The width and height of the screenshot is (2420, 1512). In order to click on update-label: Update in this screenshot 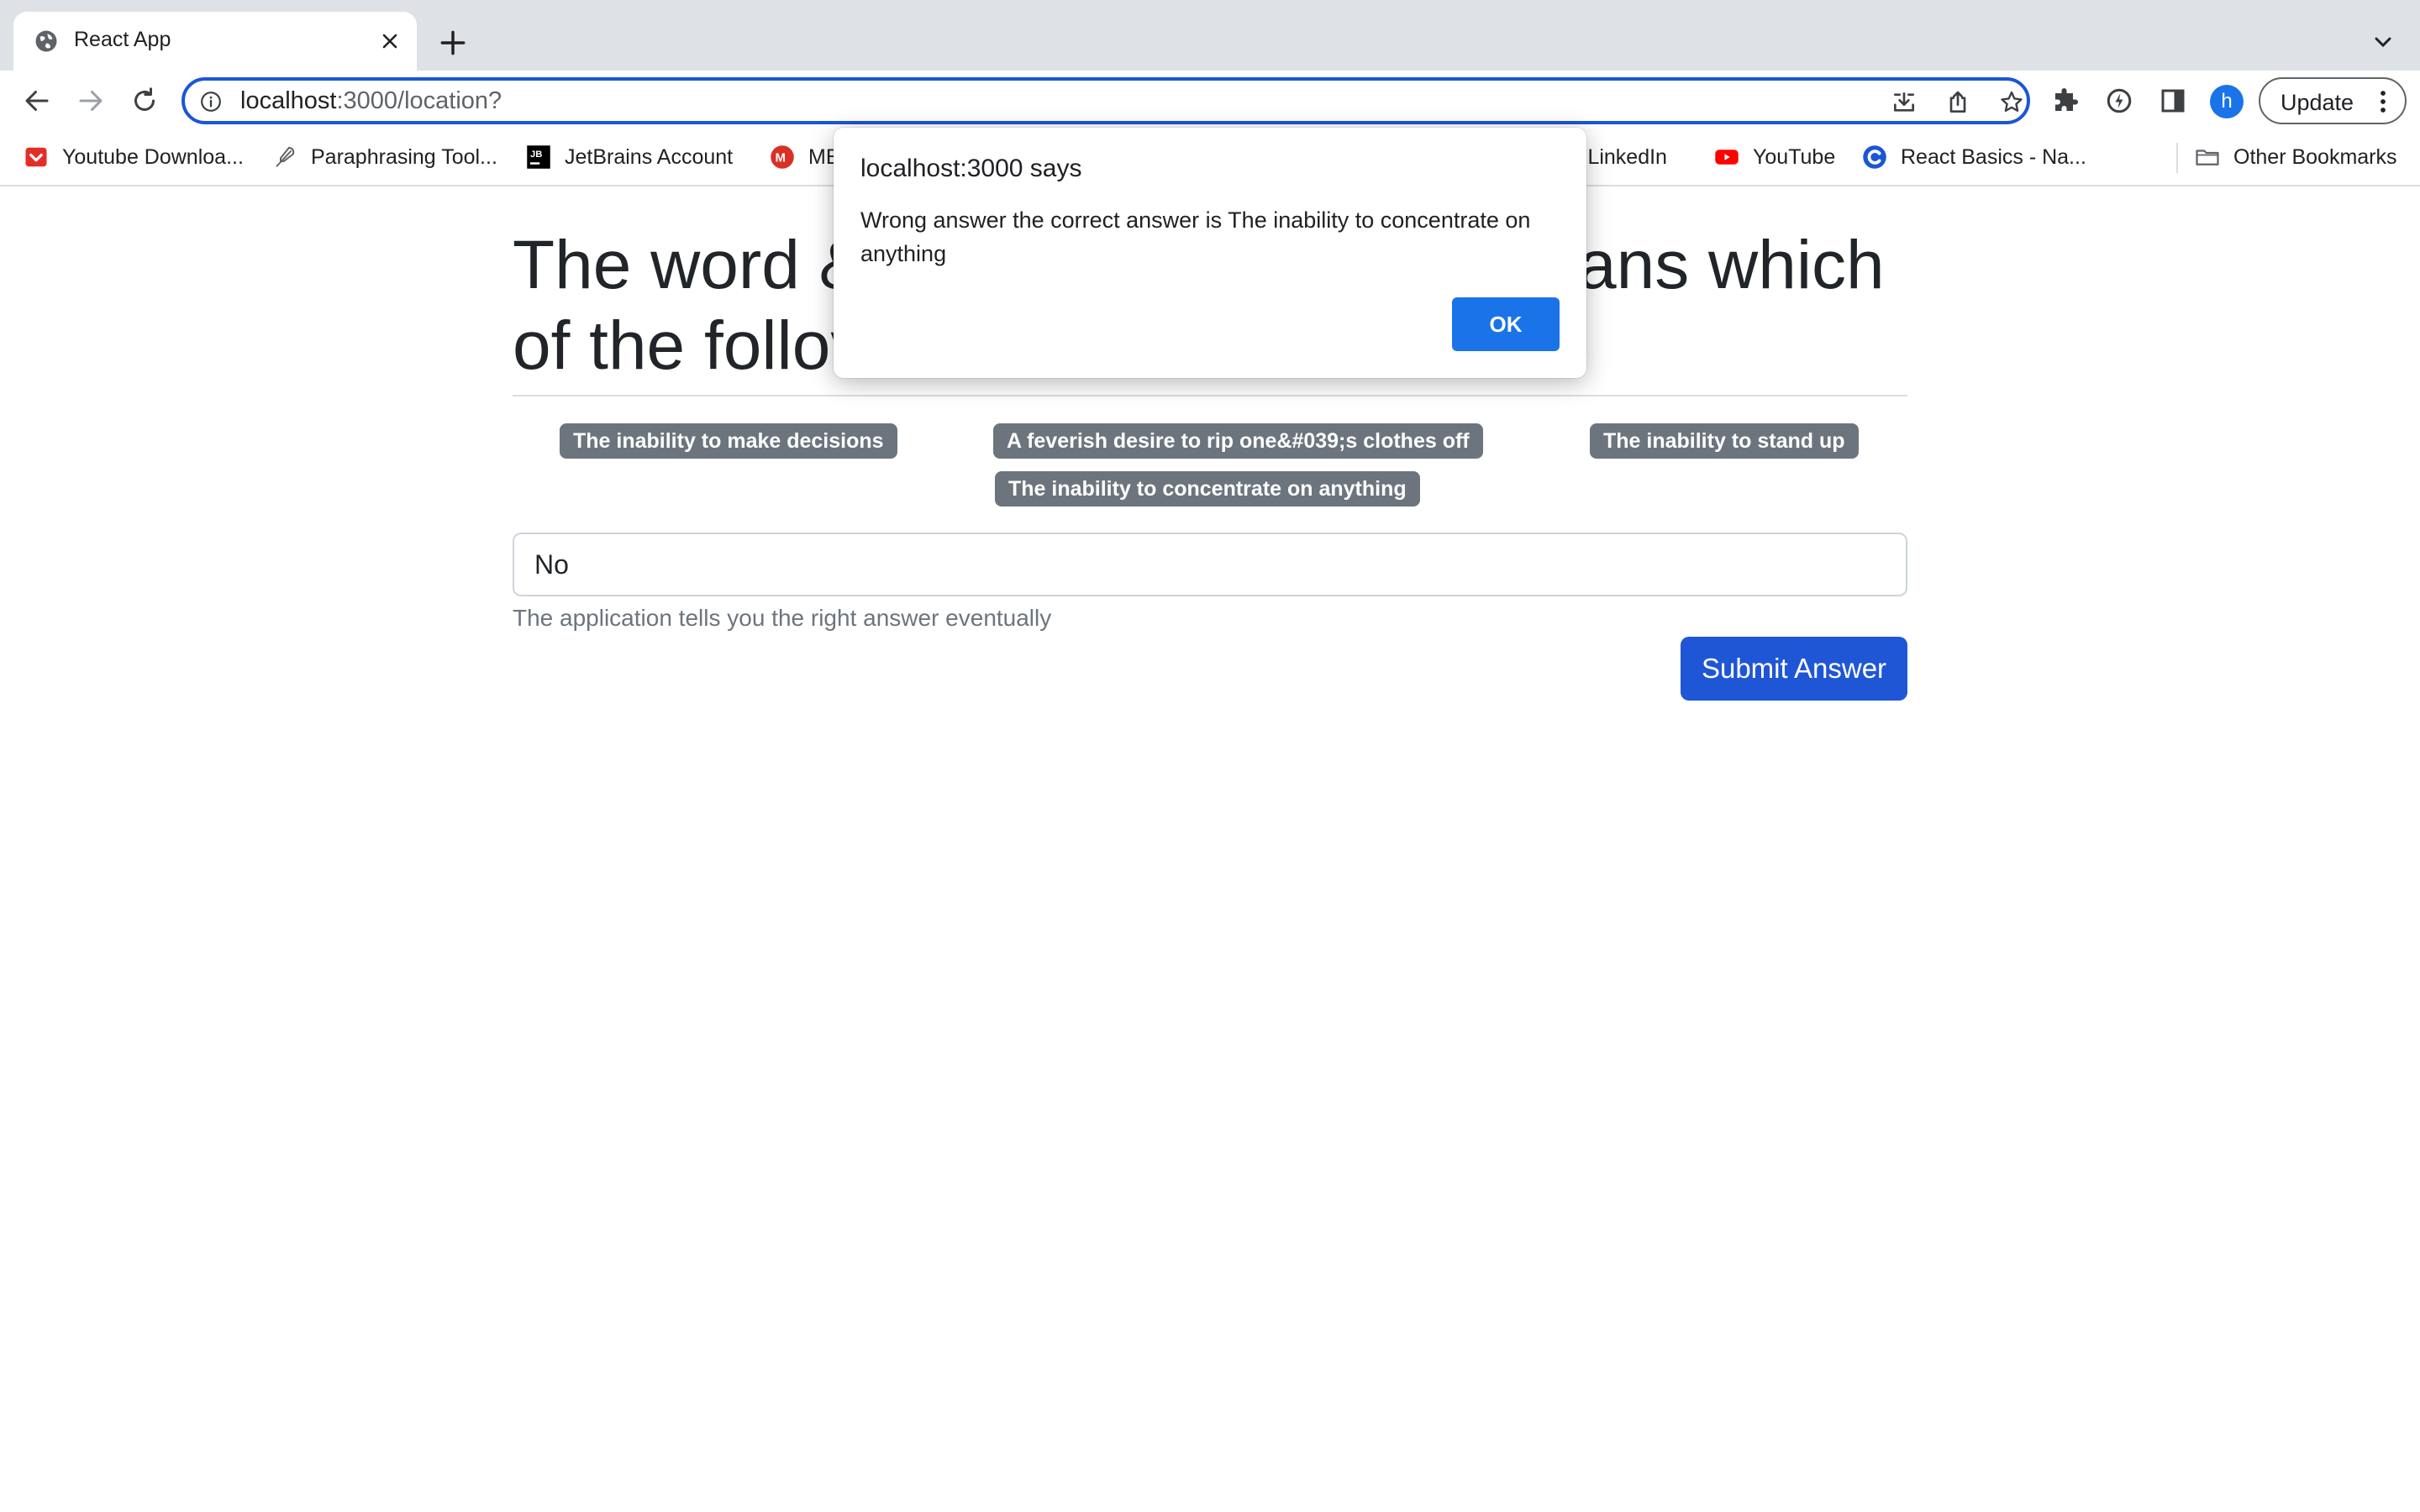, I will do `click(2317, 102)`.